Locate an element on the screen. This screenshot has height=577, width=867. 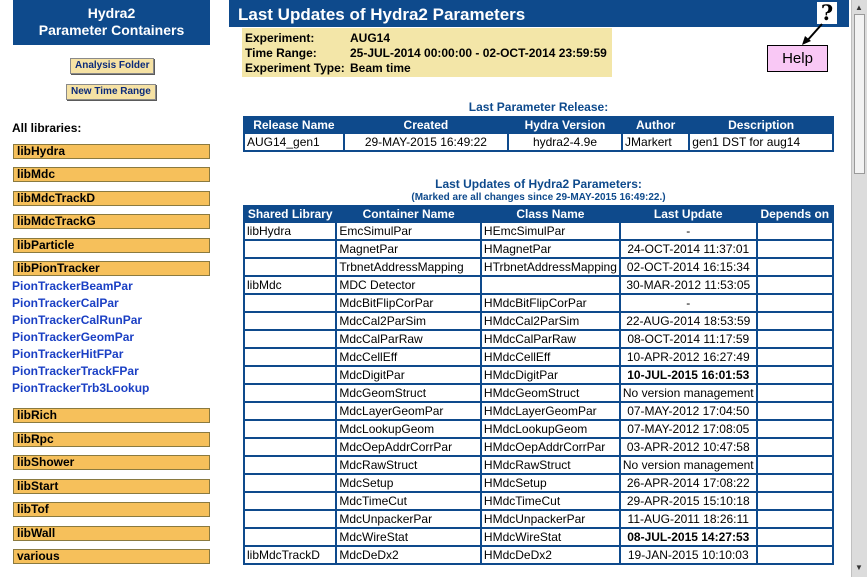
scroll-down-arrow-icon: ▼ is located at coordinates (859, 567).